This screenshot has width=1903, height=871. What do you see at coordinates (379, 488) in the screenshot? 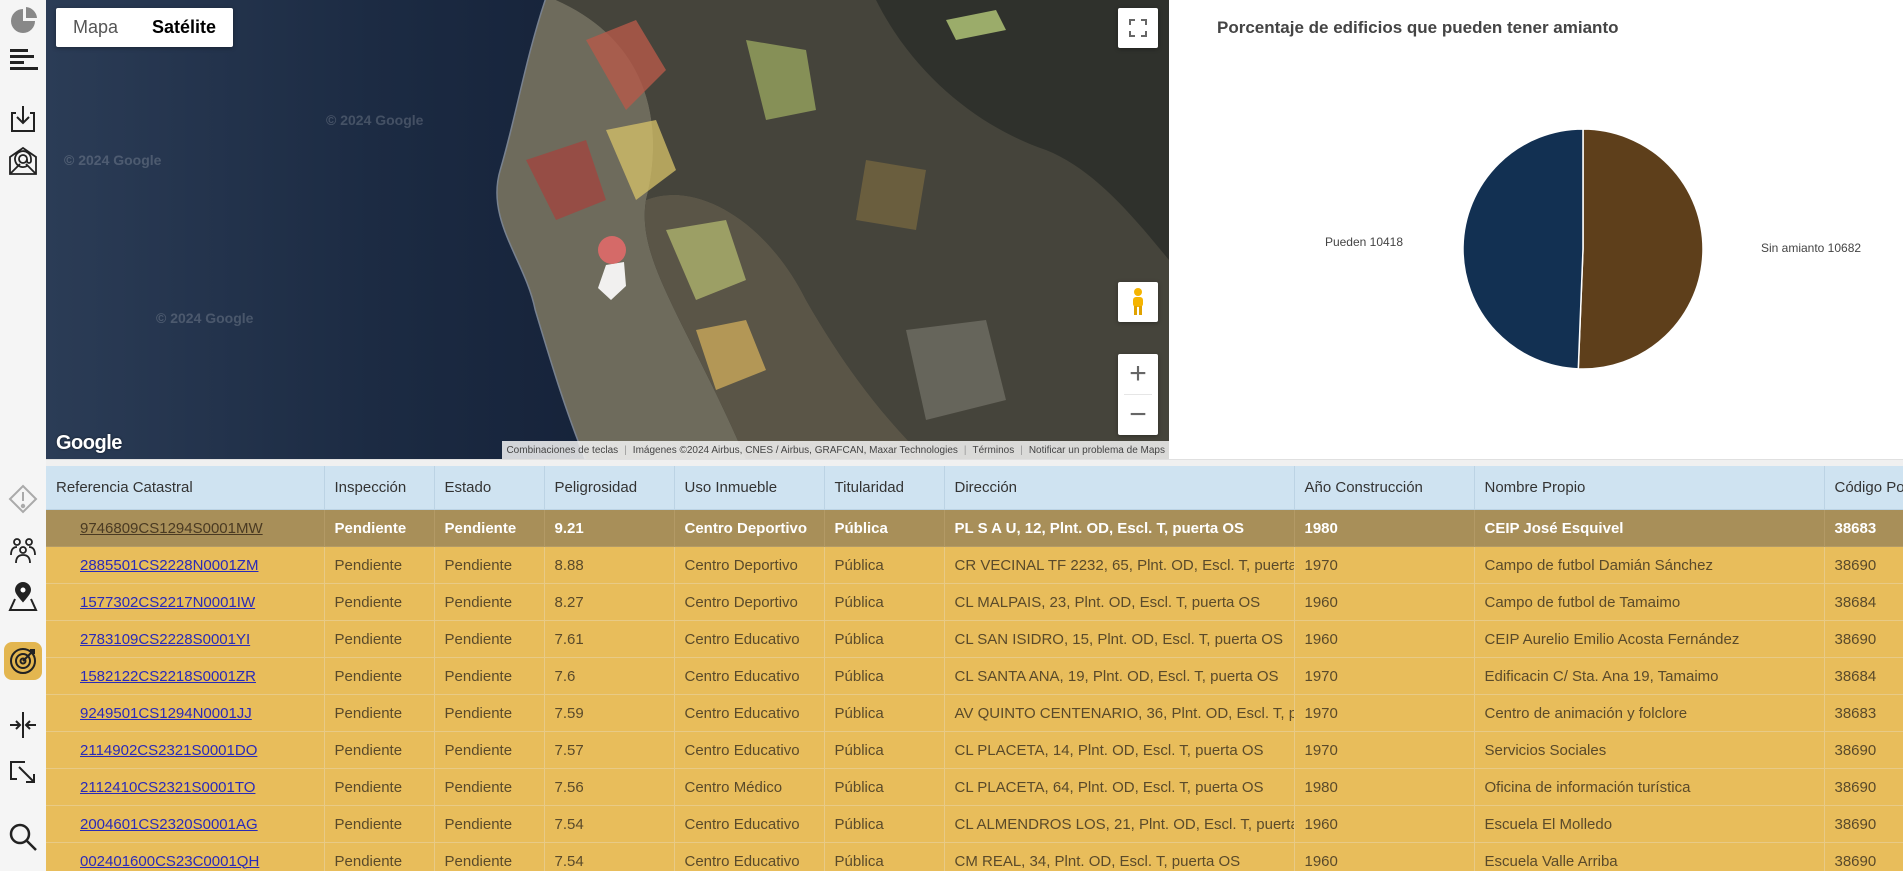
I see `column-header: Inspección` at bounding box center [379, 488].